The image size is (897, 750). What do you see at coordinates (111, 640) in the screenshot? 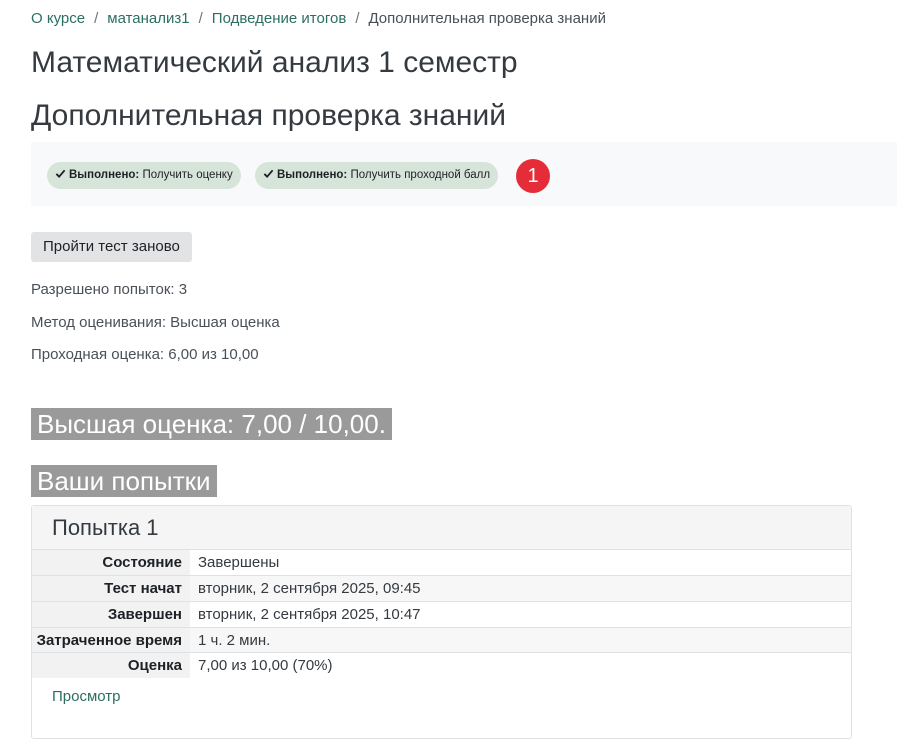
I see `row-label: Затраченное время` at bounding box center [111, 640].